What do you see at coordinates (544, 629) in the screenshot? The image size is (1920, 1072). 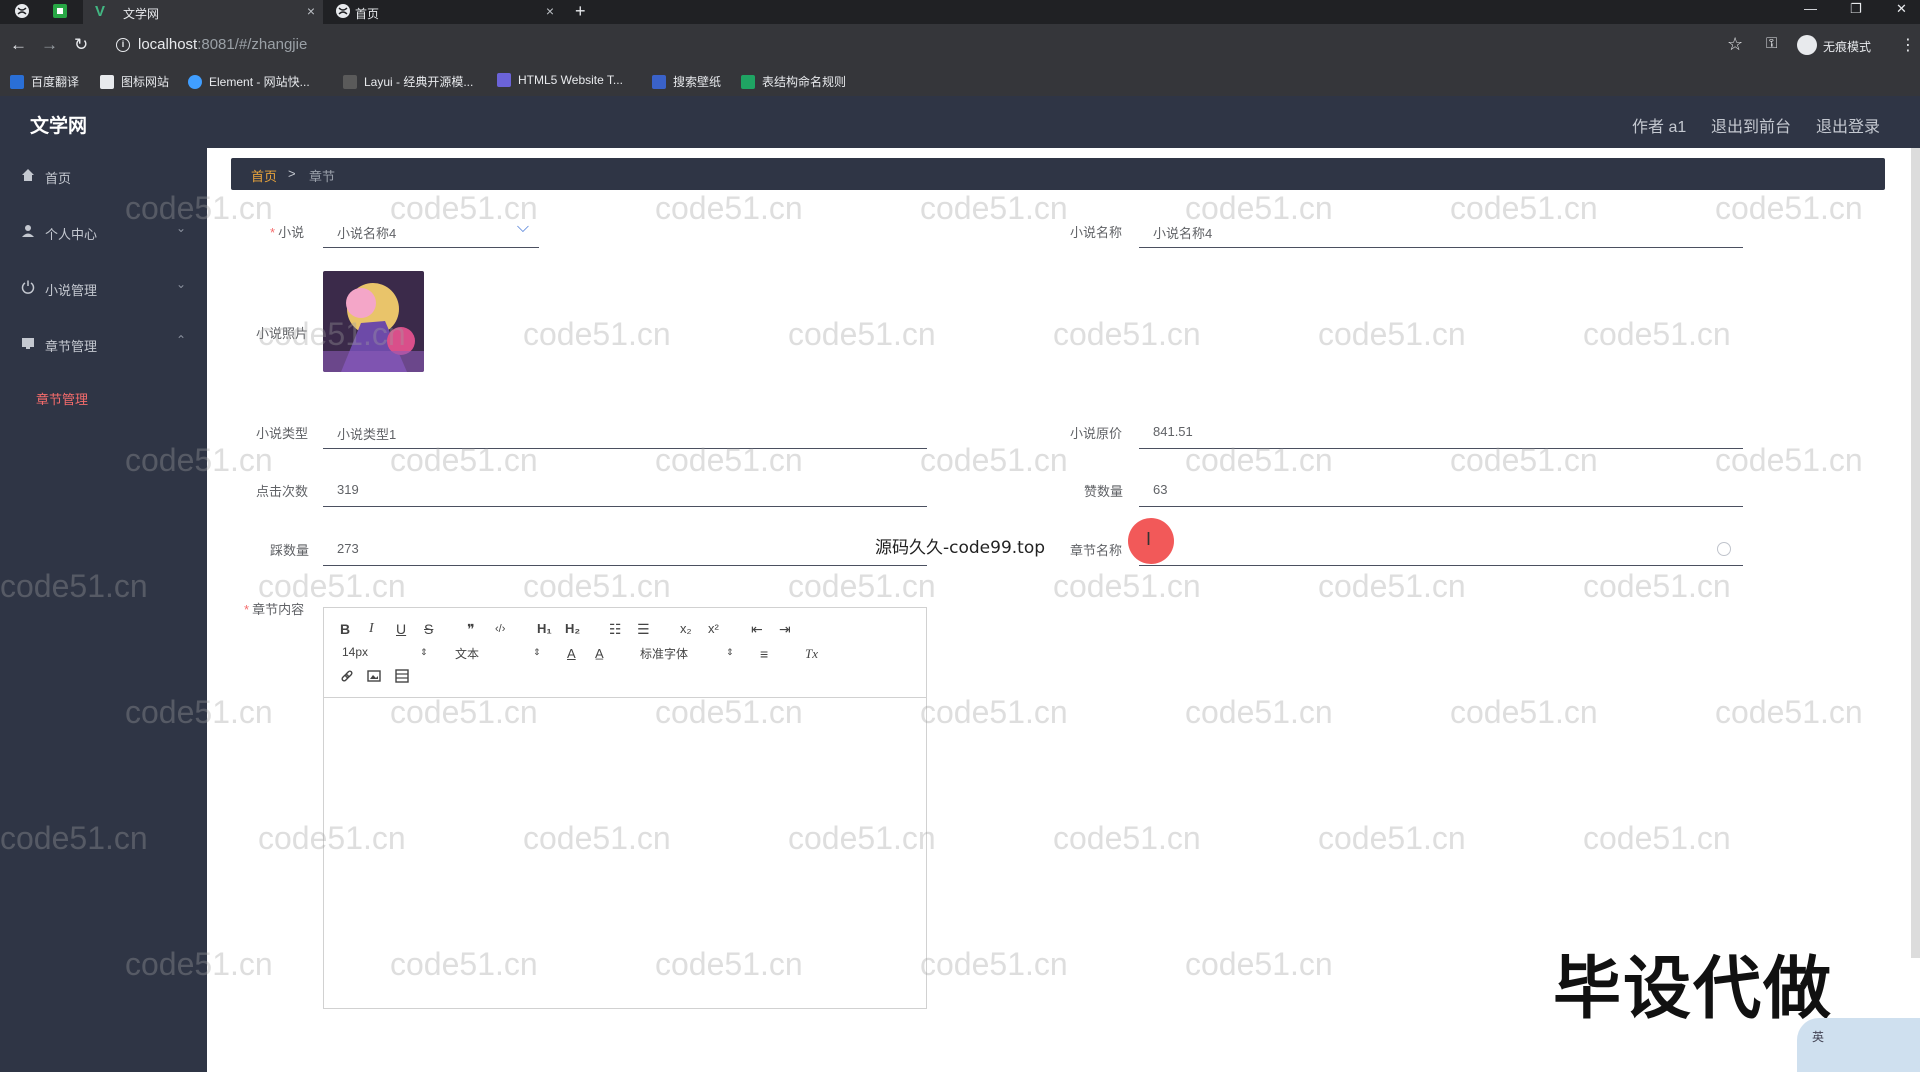 I see `header1-button: H₁` at bounding box center [544, 629].